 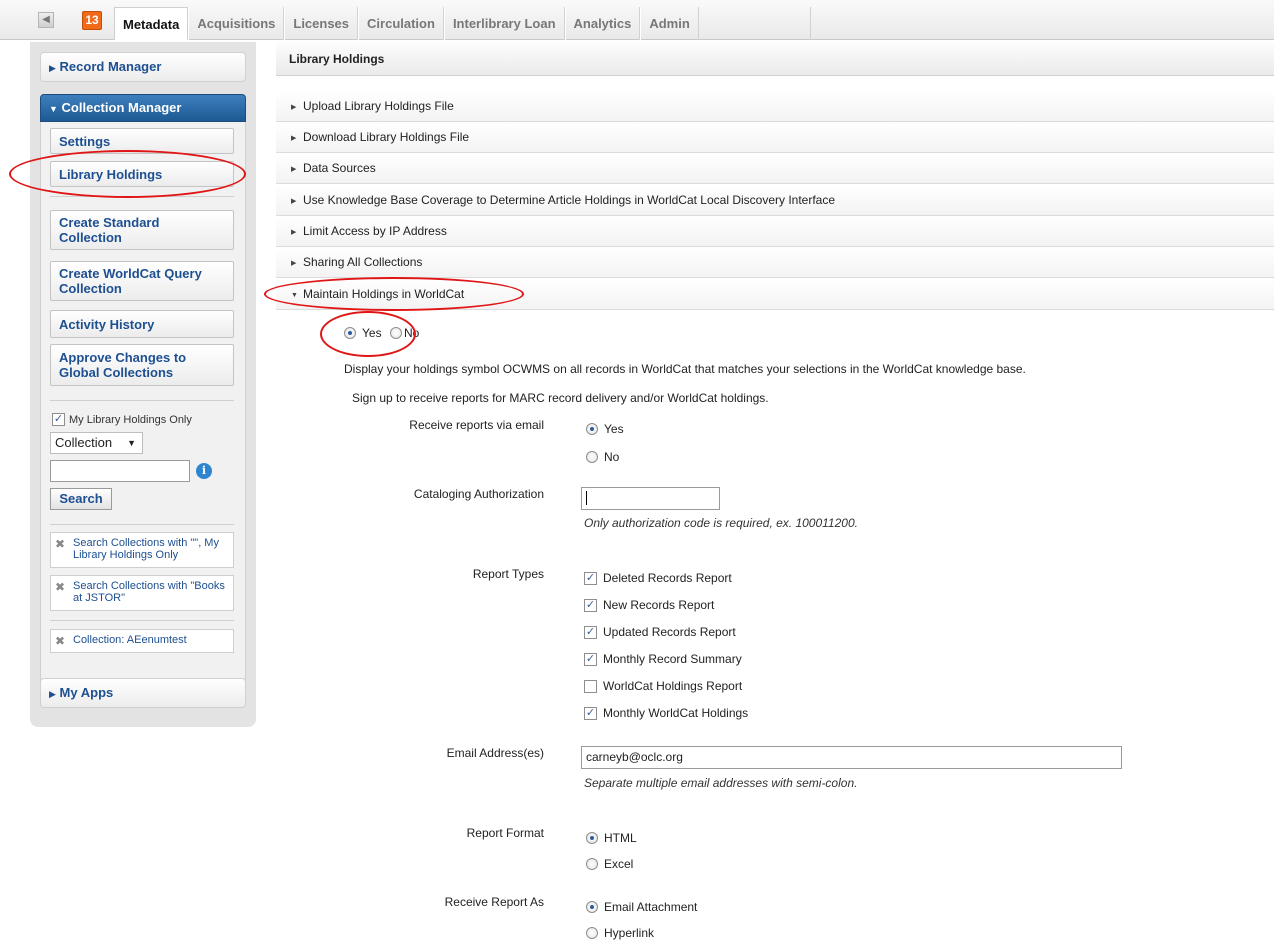 I want to click on info-icon: i, so click(x=204, y=471).